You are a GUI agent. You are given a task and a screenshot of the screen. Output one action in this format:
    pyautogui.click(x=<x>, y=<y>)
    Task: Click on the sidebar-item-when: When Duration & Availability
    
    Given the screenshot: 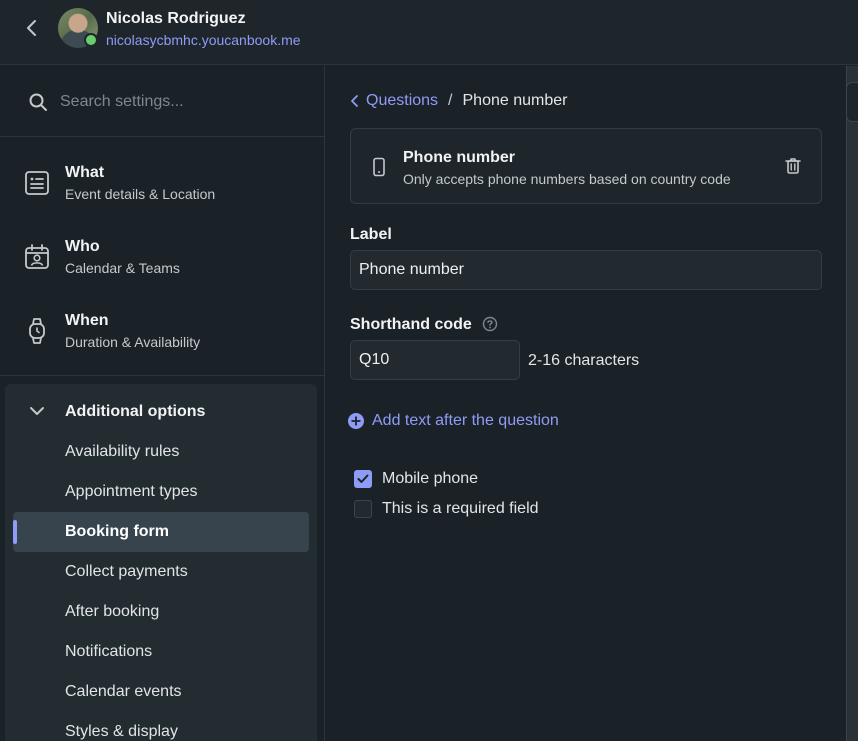 What is the action you would take?
    pyautogui.click(x=162, y=331)
    